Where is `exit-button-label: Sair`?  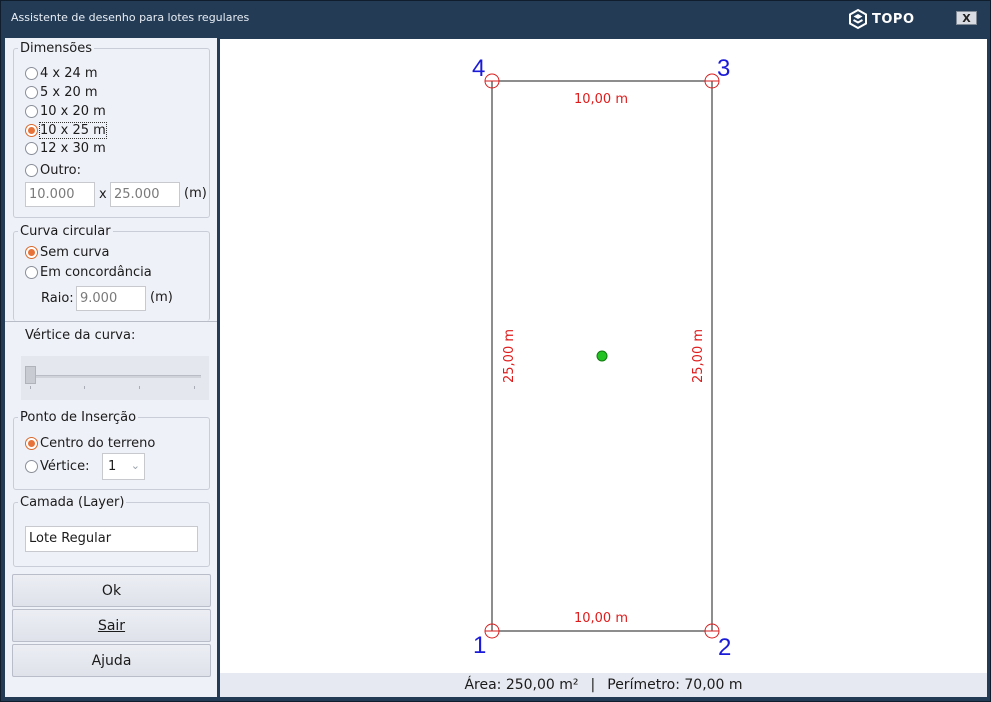
exit-button-label: Sair is located at coordinates (111, 625).